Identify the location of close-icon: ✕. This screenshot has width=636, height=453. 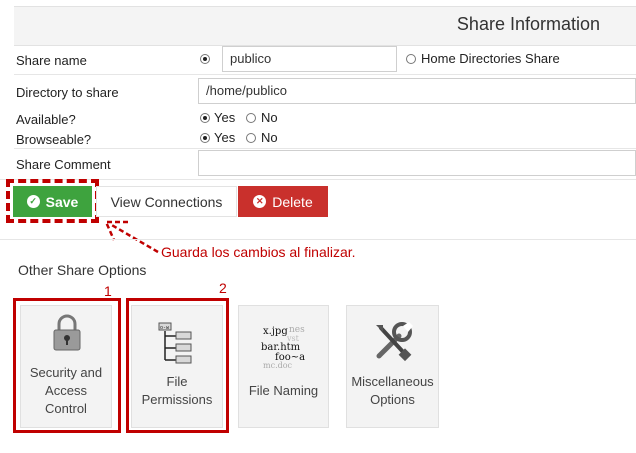
(260, 201).